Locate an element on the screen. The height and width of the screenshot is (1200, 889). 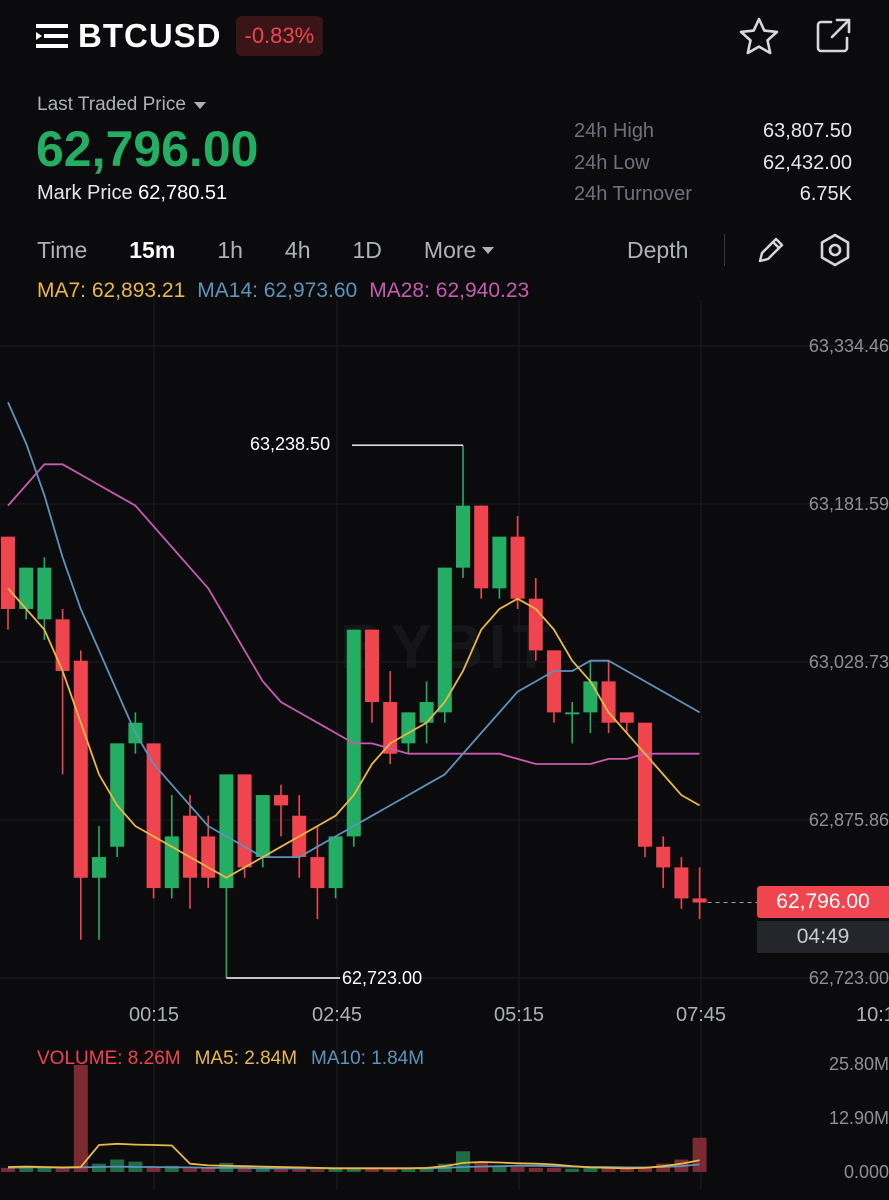
low-marker-label: 62,723.00 is located at coordinates (382, 978).